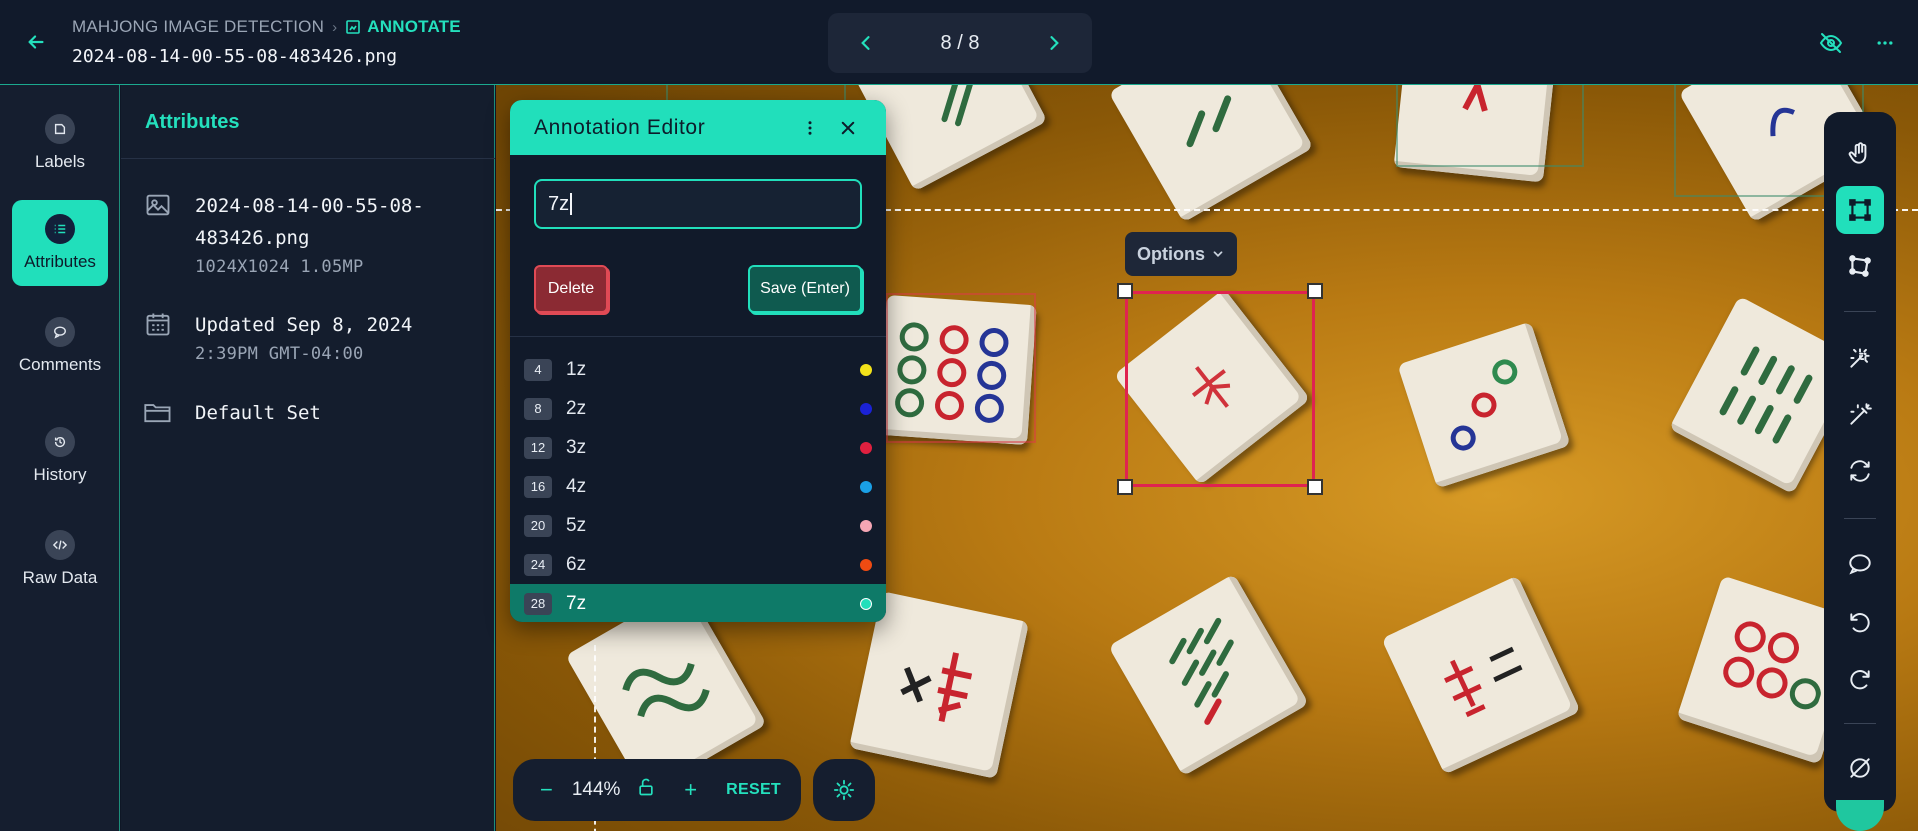 The height and width of the screenshot is (831, 1918). I want to click on more-menu-button, so click(1885, 43).